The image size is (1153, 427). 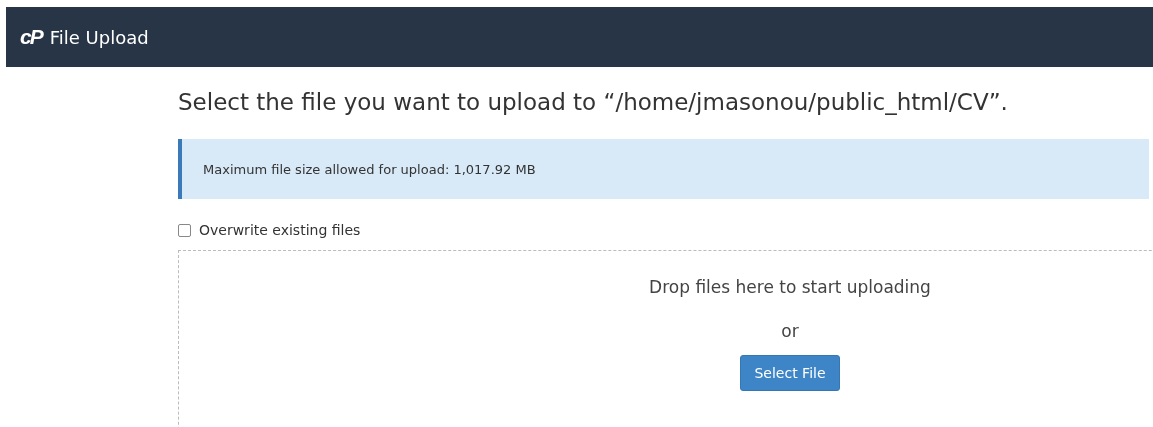 What do you see at coordinates (790, 331) in the screenshot?
I see `or-text: or` at bounding box center [790, 331].